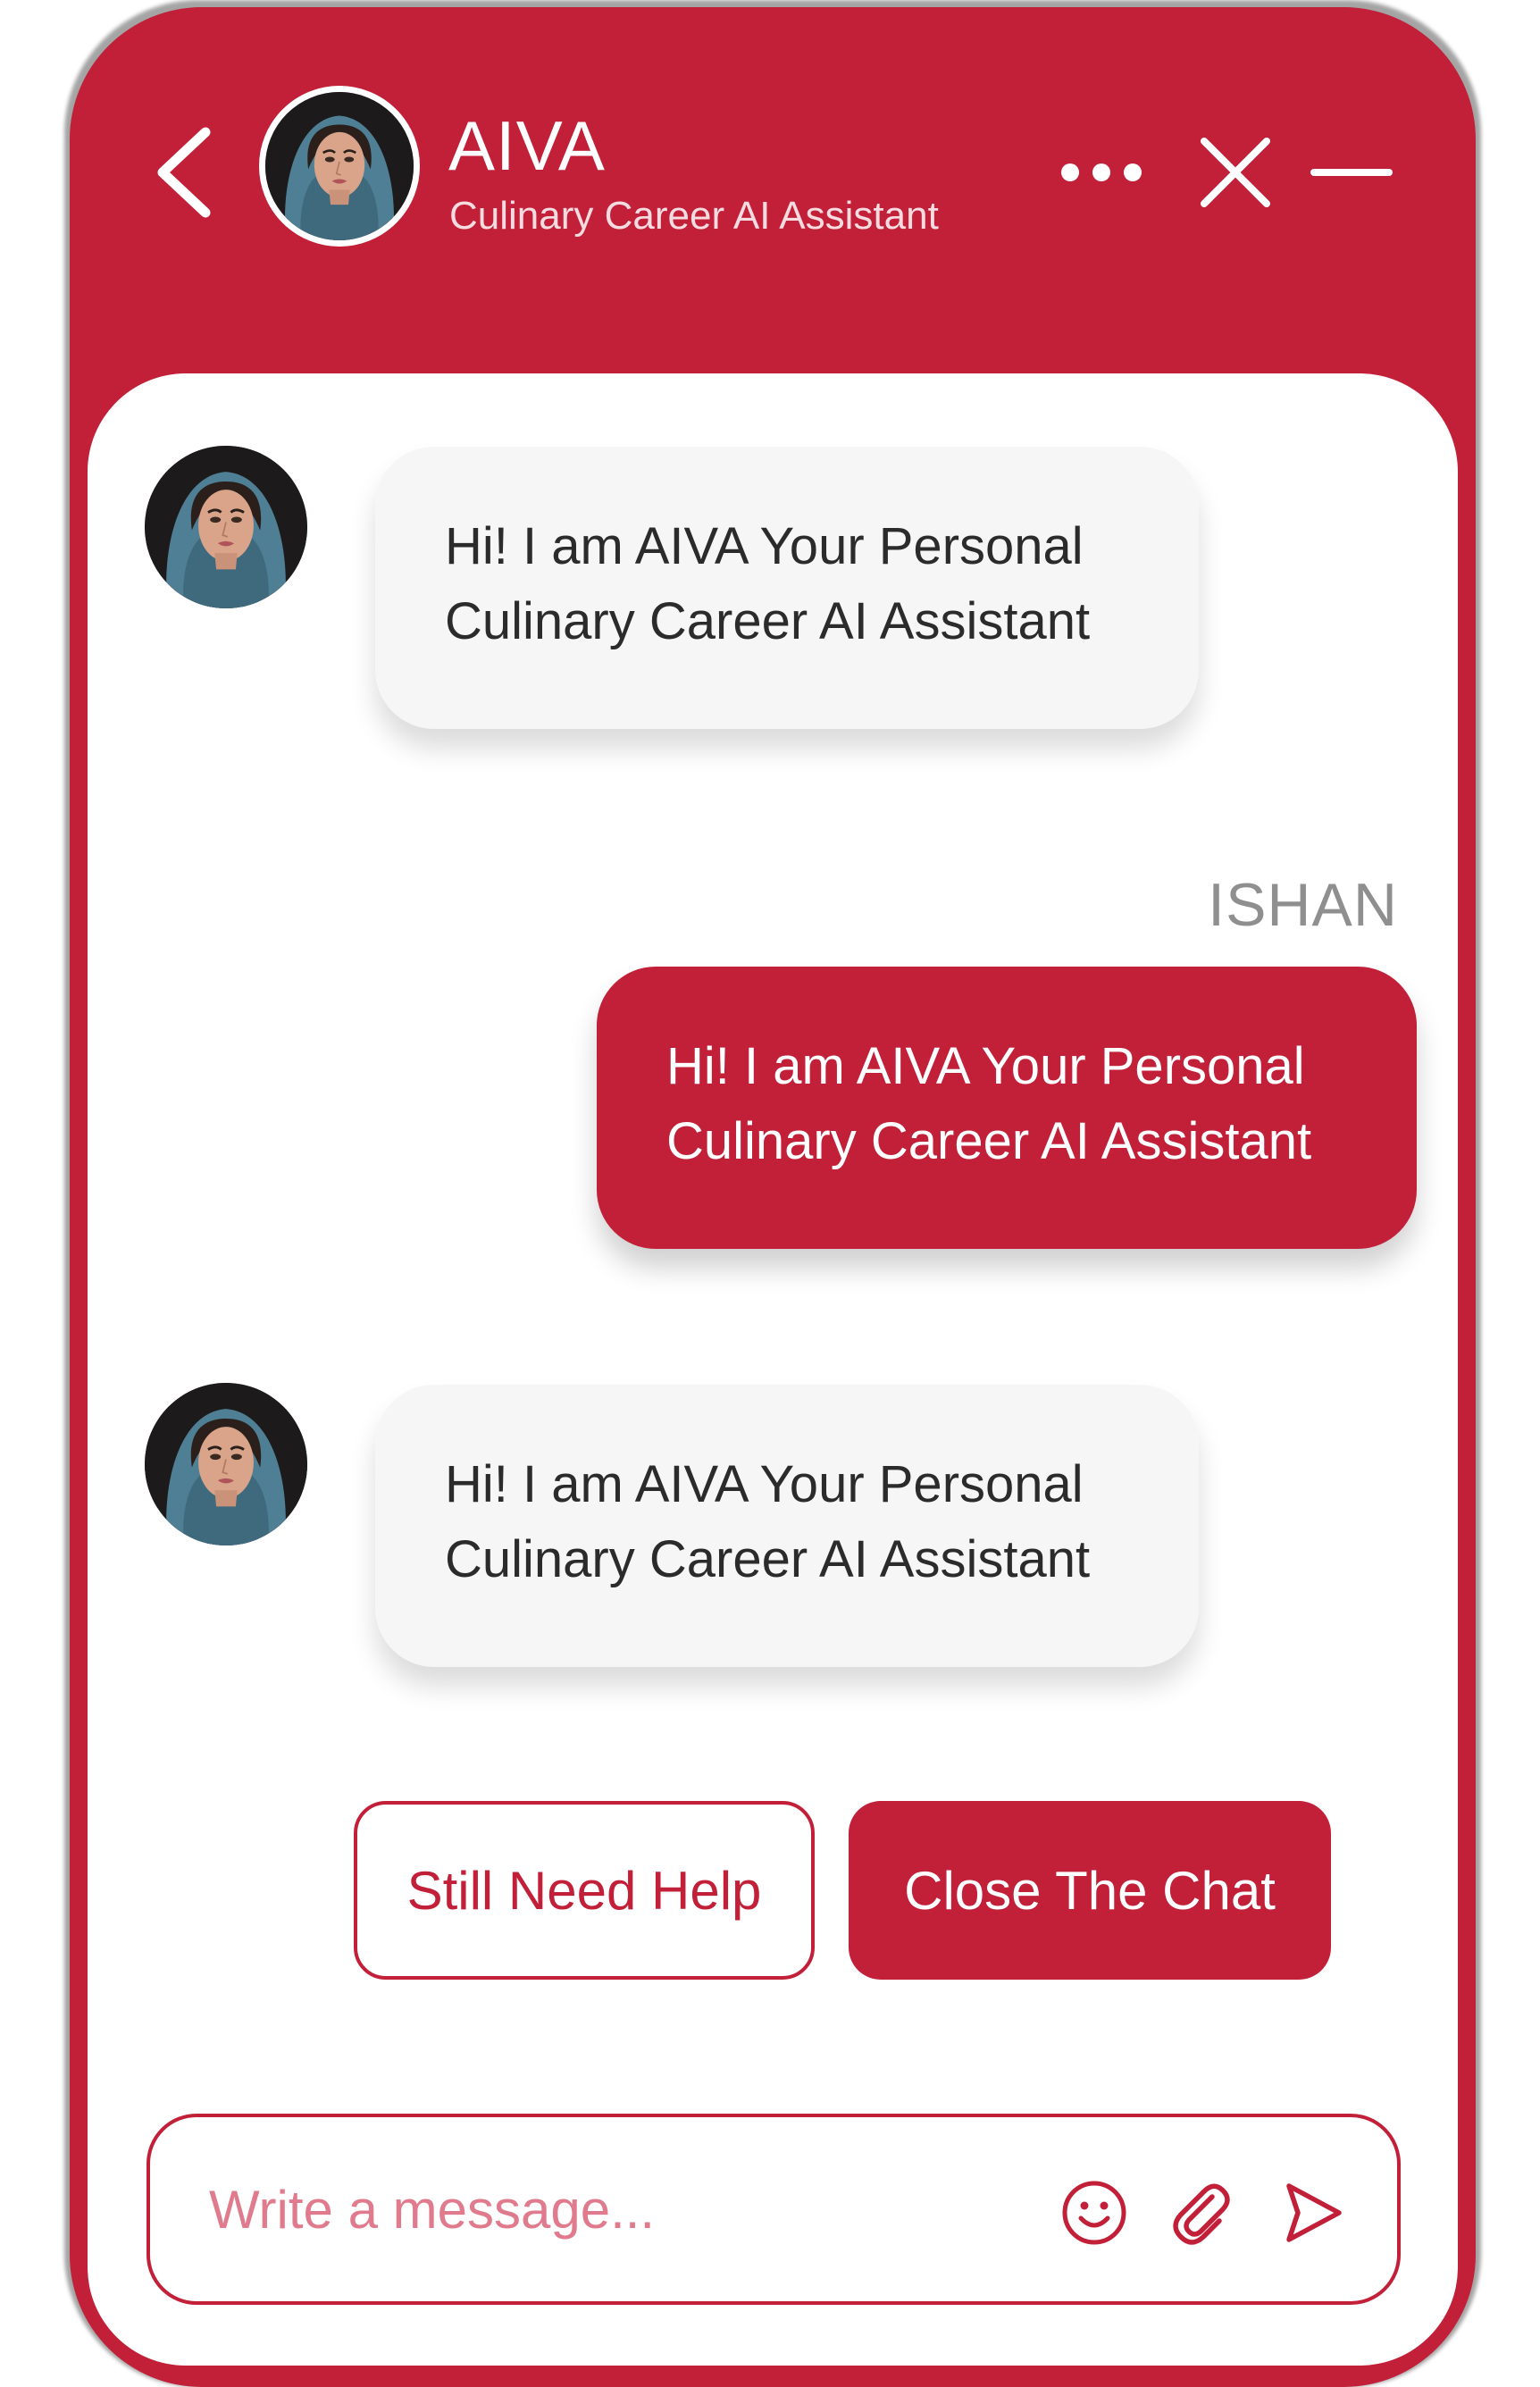 This screenshot has width=1540, height=2387. I want to click on message-input, so click(602, 2209).